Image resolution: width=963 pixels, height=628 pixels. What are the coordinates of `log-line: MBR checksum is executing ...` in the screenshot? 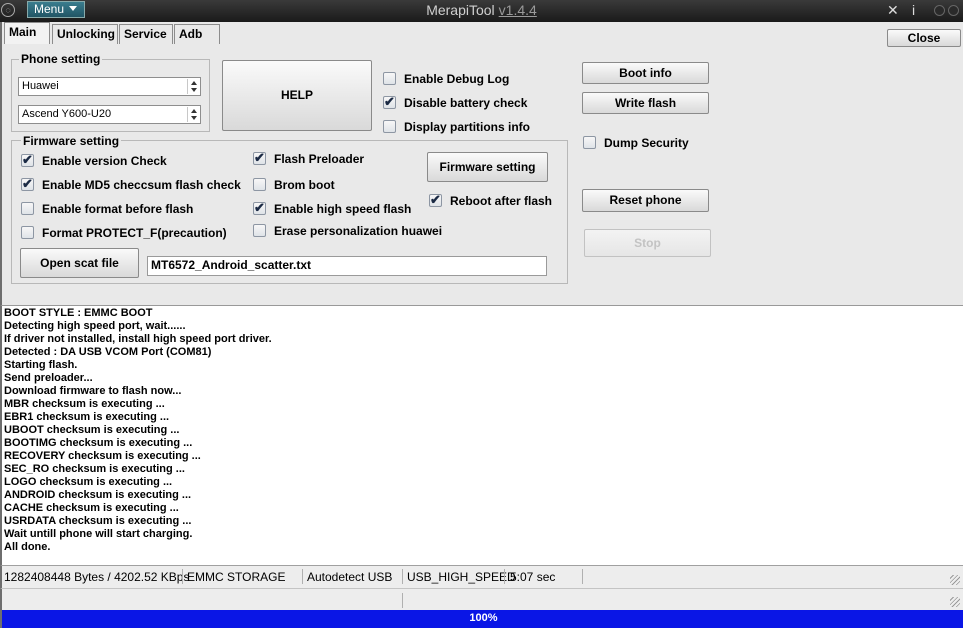 It's located at (84, 404).